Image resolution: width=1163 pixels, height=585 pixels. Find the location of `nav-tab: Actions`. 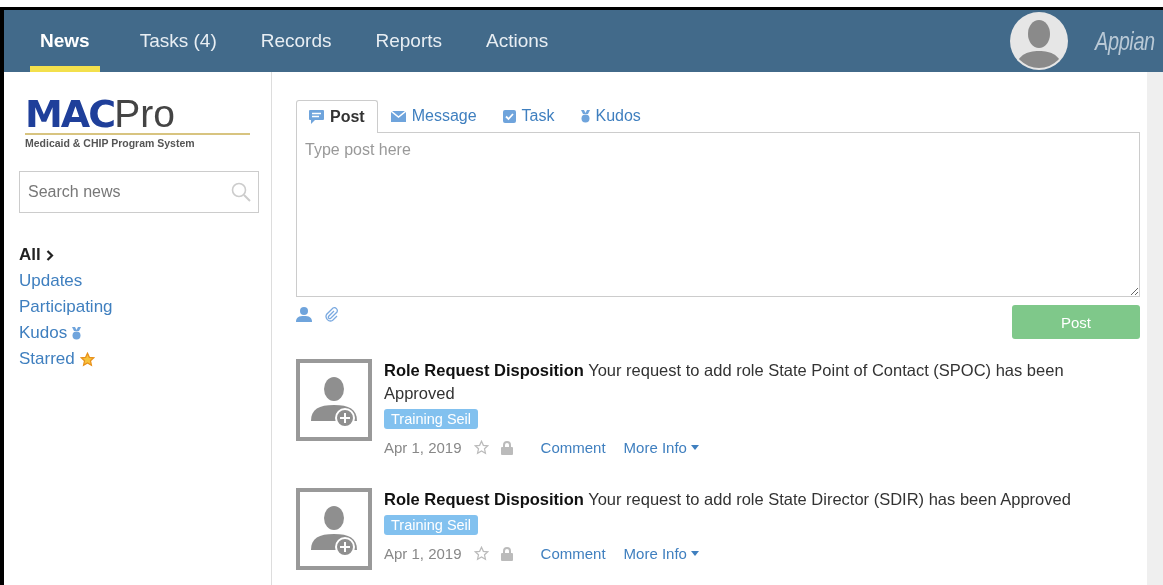

nav-tab: Actions is located at coordinates (517, 41).